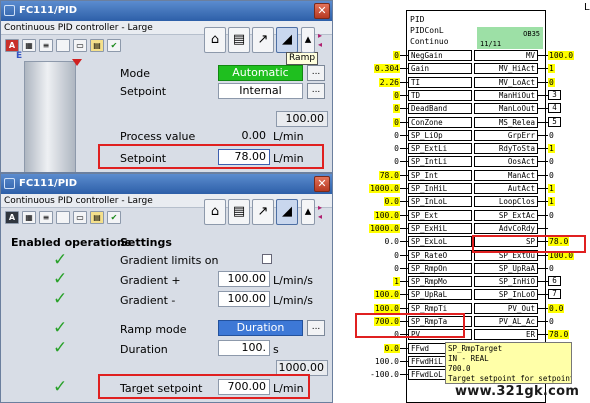 This screenshot has height=403, width=590. Describe the element at coordinates (244, 348) in the screenshot. I see `duration-field: 100.` at that location.